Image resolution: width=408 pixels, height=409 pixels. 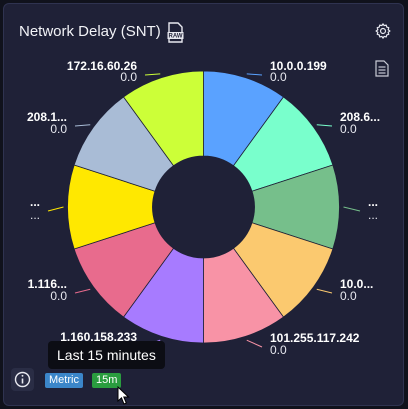 I want to click on info-icon, so click(x=22, y=379).